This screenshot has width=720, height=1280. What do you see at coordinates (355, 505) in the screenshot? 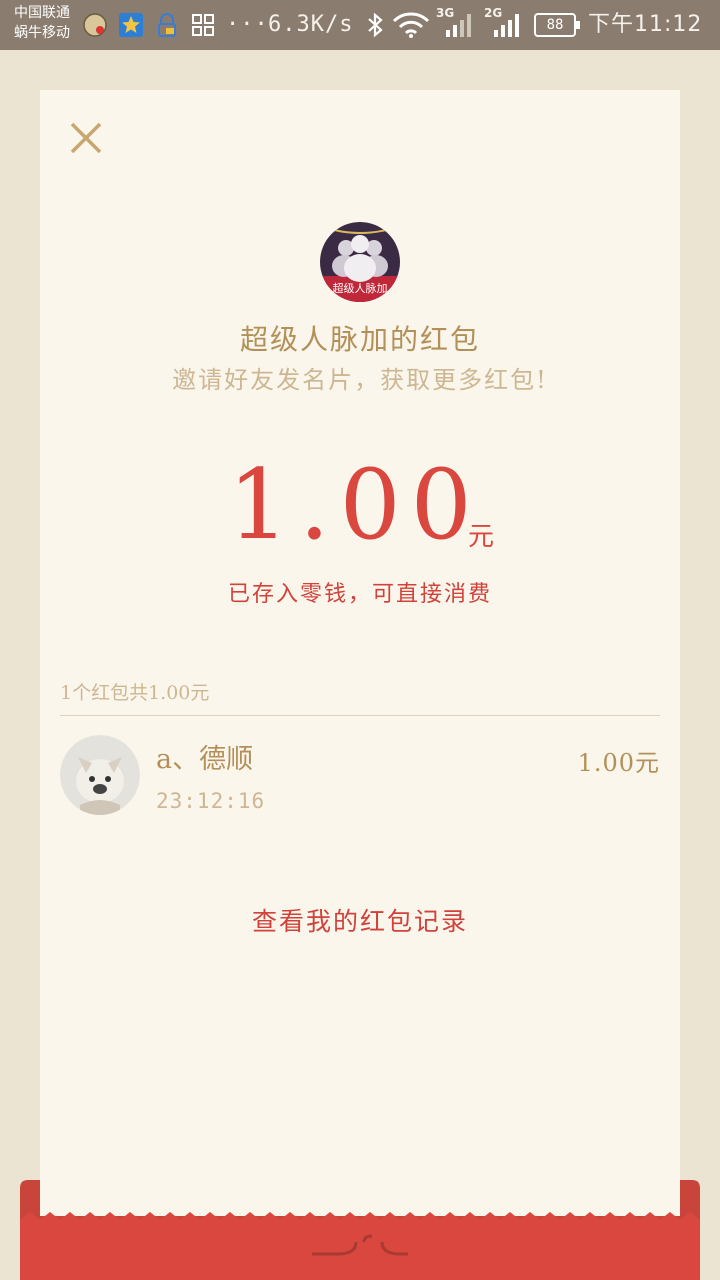
I see `amount-value: 1.00` at bounding box center [355, 505].